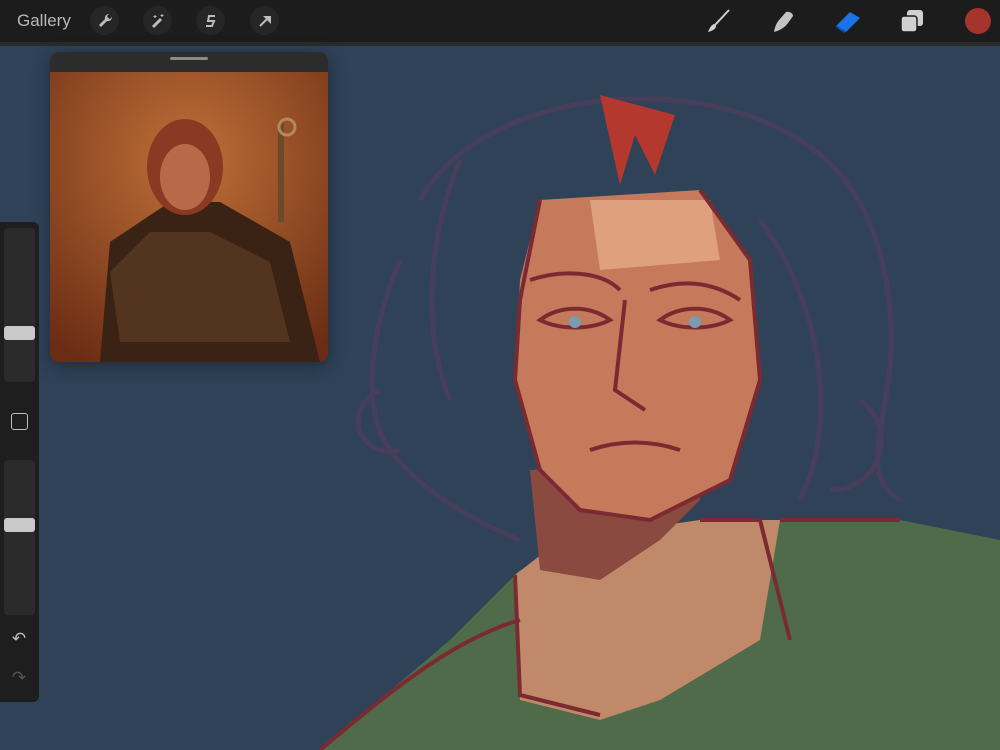  What do you see at coordinates (189, 217) in the screenshot?
I see `reference-image` at bounding box center [189, 217].